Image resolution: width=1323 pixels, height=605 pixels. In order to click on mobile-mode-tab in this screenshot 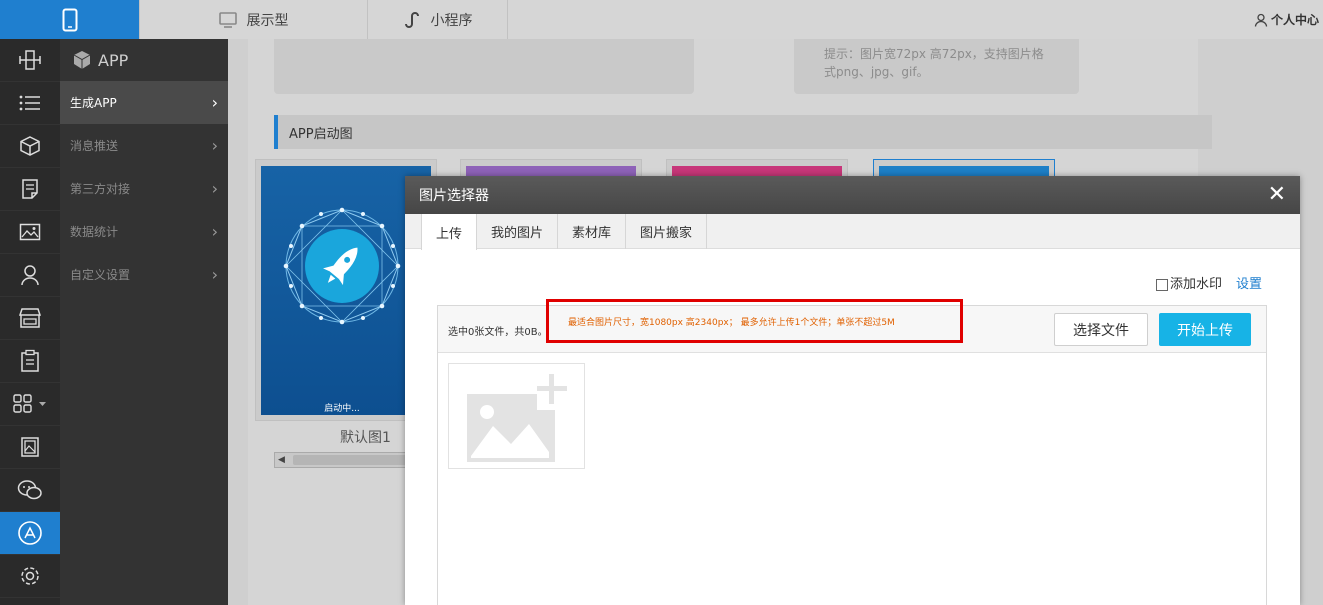, I will do `click(69, 19)`.